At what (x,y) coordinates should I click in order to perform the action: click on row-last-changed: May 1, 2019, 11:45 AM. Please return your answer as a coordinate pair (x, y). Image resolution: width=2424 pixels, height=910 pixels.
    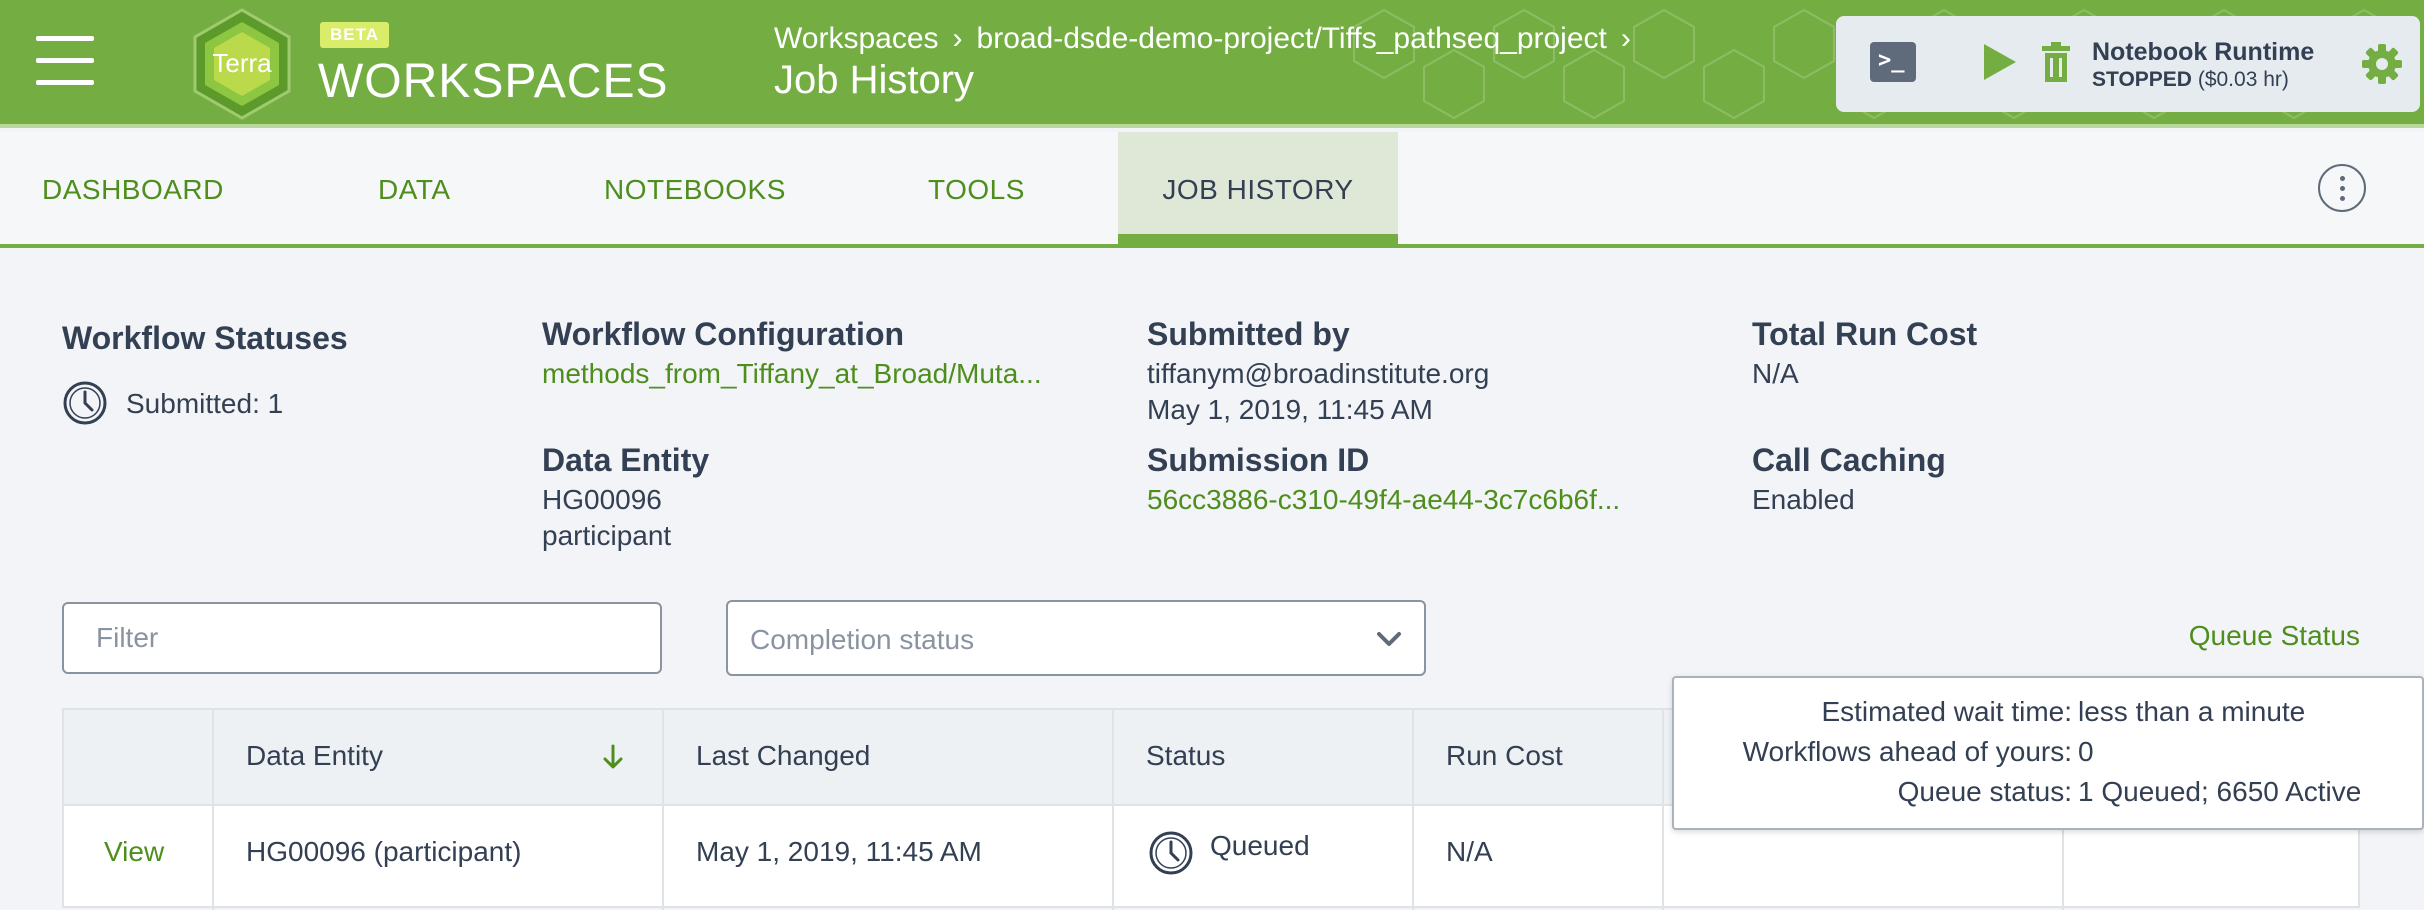
    Looking at the image, I should click on (839, 851).